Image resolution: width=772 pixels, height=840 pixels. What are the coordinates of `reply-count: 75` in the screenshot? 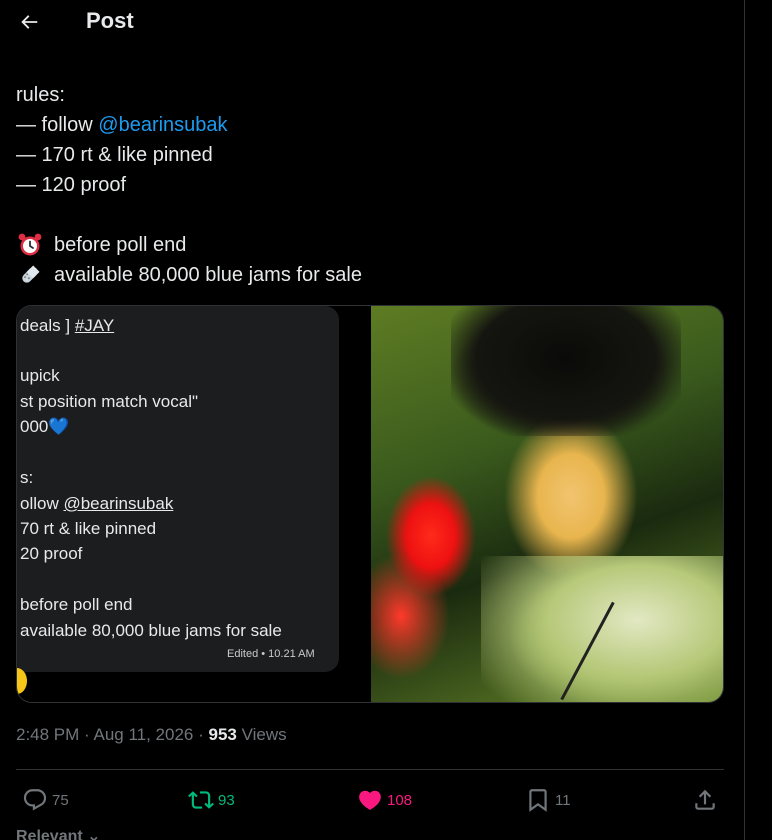 It's located at (60, 800).